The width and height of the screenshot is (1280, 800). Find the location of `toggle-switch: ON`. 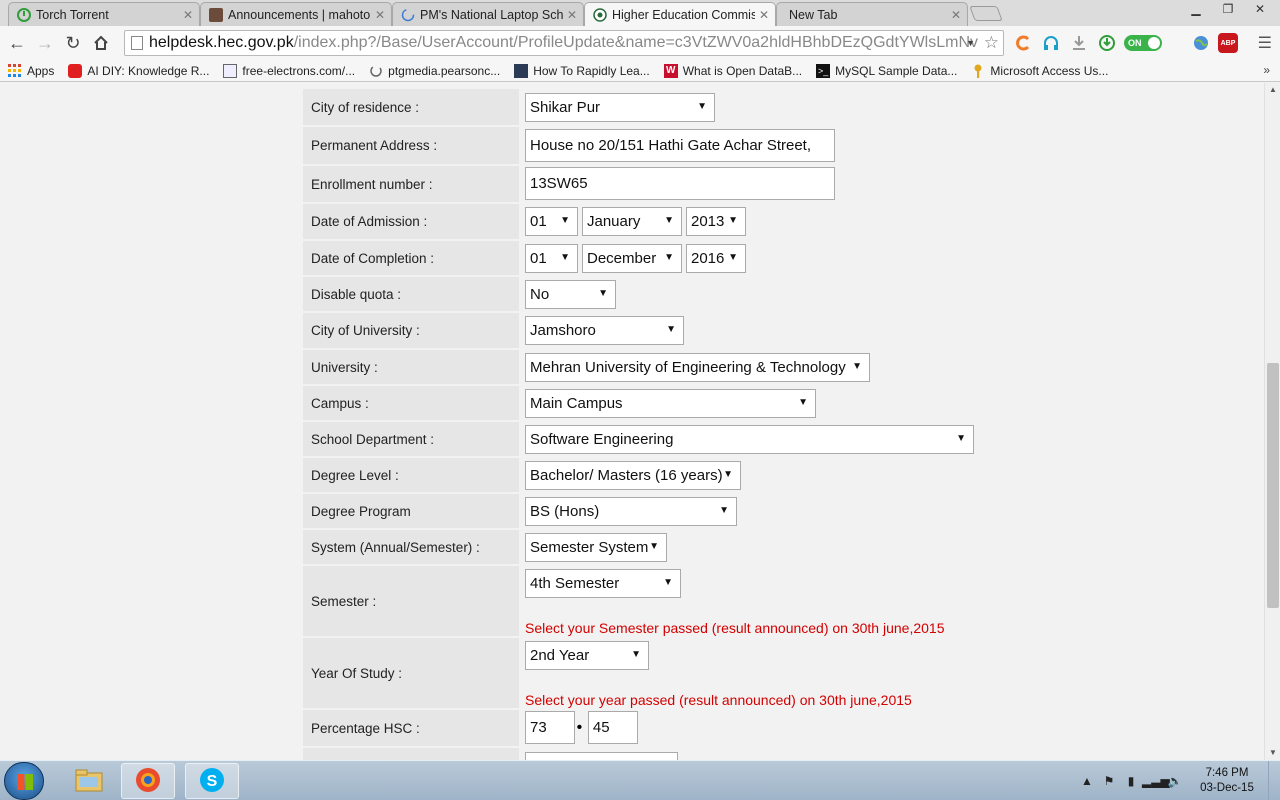

toggle-switch: ON is located at coordinates (1143, 43).